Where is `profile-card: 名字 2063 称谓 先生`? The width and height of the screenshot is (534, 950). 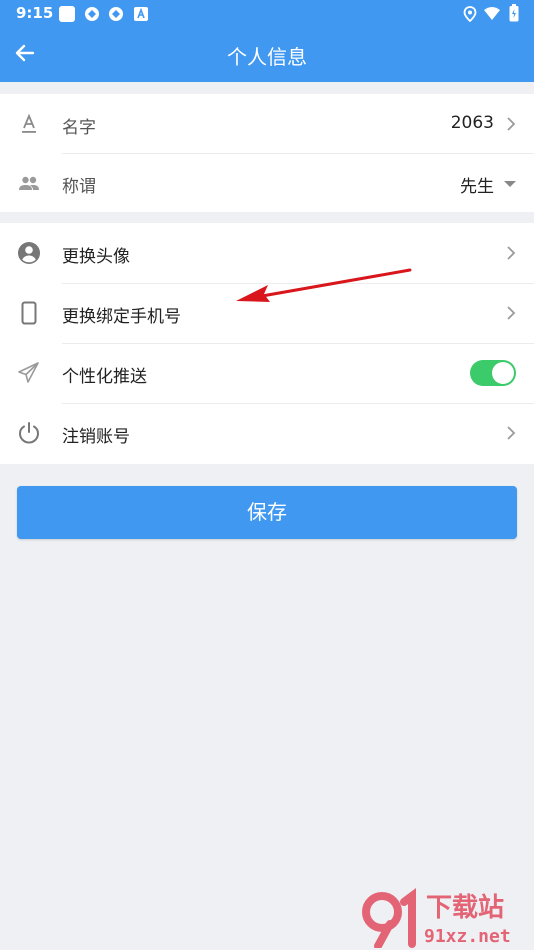 profile-card: 名字 2063 称谓 先生 is located at coordinates (267, 153).